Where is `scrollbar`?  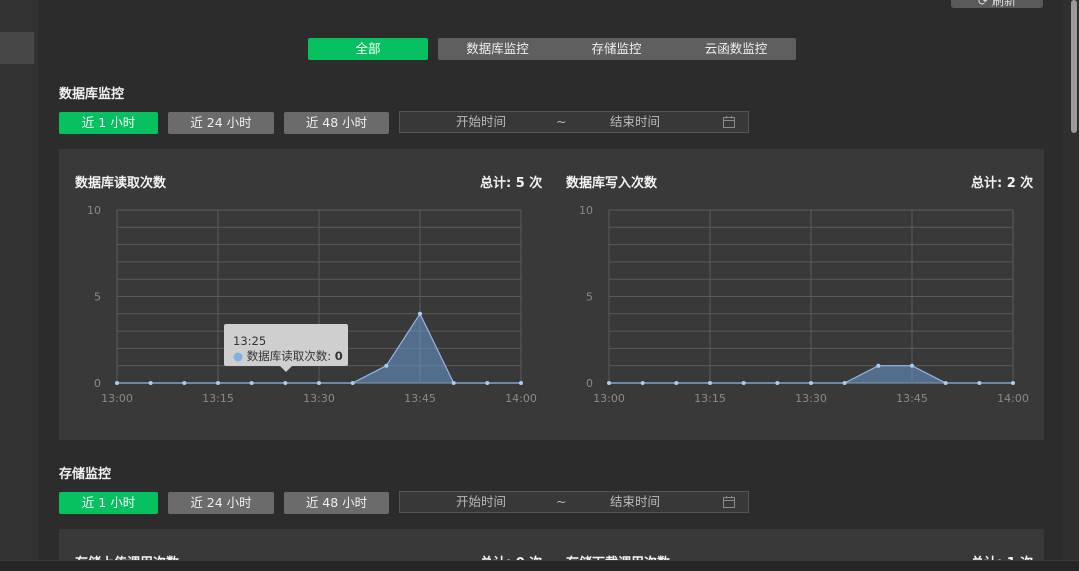
scrollbar is located at coordinates (1071, 280).